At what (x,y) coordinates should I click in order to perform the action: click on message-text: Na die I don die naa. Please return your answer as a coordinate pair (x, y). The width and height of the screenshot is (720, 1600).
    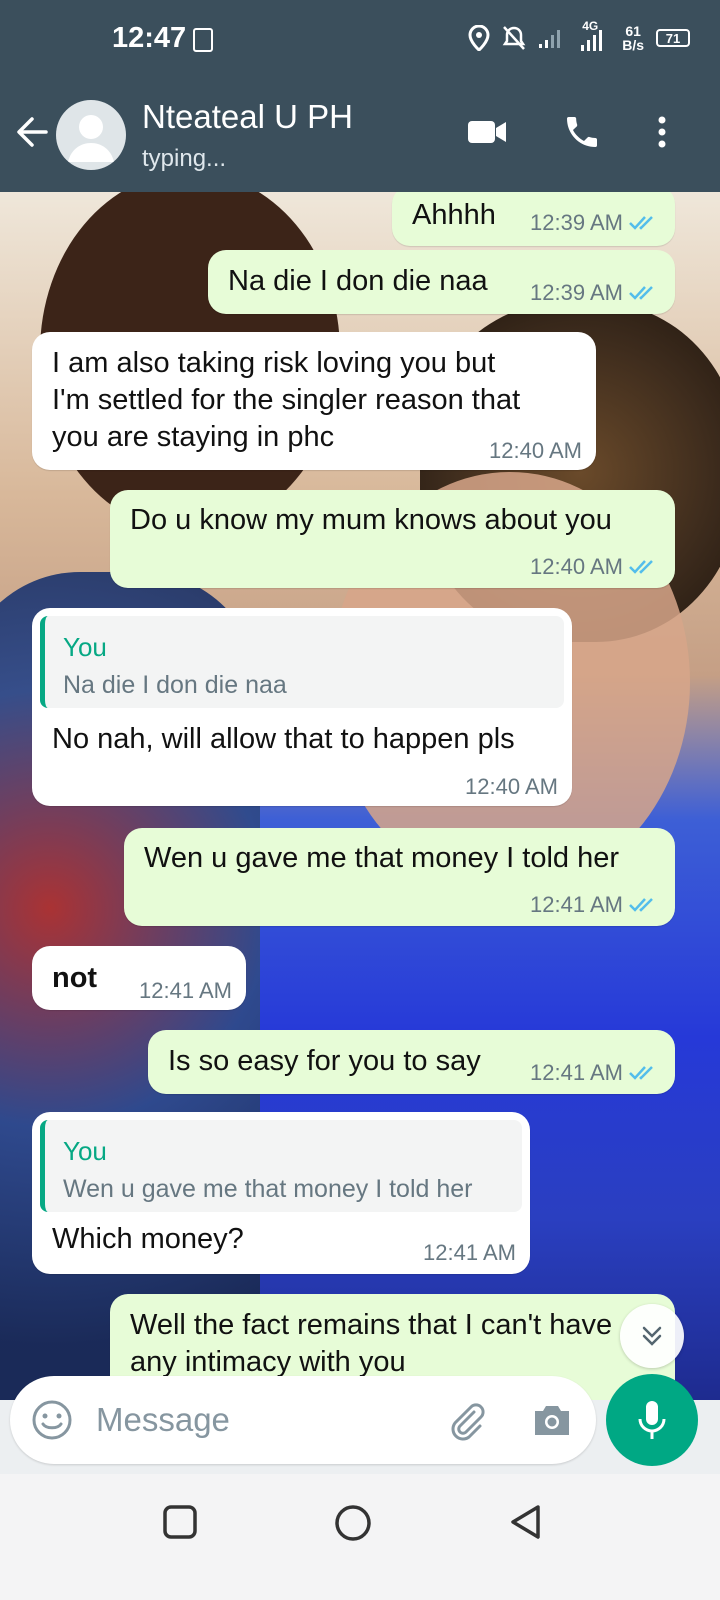
    Looking at the image, I should click on (358, 281).